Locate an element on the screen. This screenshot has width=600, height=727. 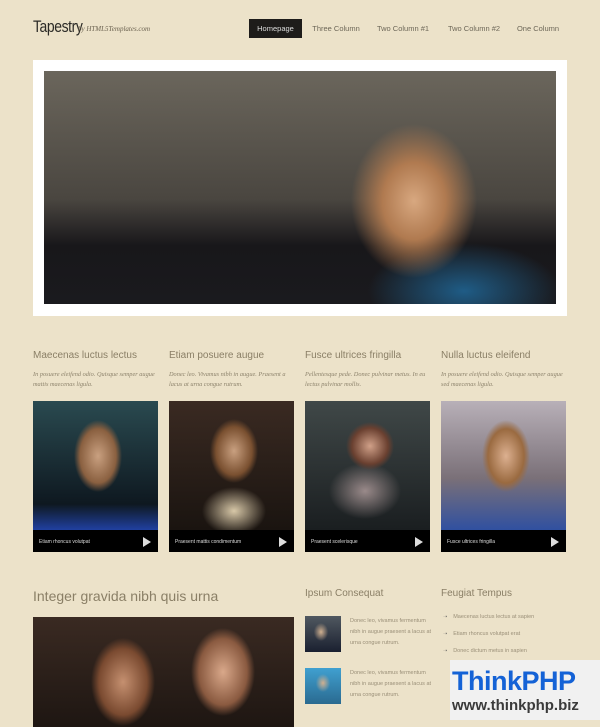
gallery-thumb: Praesent mattis condimentum is located at coordinates (231, 476).